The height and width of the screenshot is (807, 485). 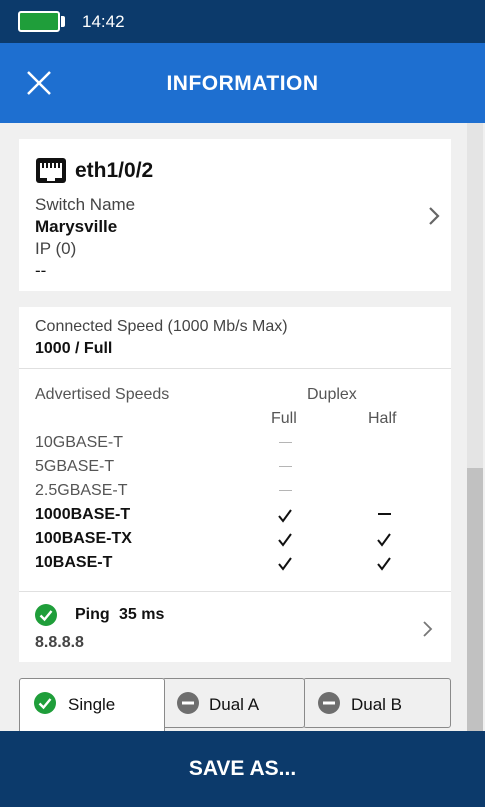 I want to click on half-column-header: Half, so click(x=382, y=418).